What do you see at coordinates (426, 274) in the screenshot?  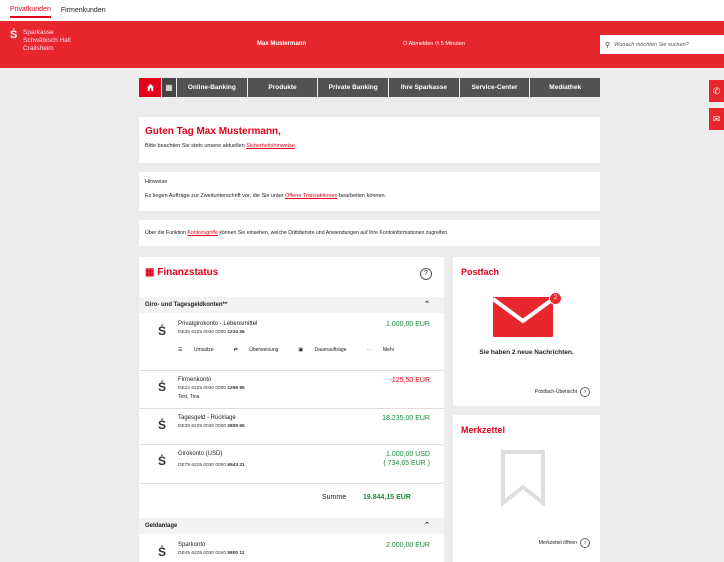 I see `help-icon: ?` at bounding box center [426, 274].